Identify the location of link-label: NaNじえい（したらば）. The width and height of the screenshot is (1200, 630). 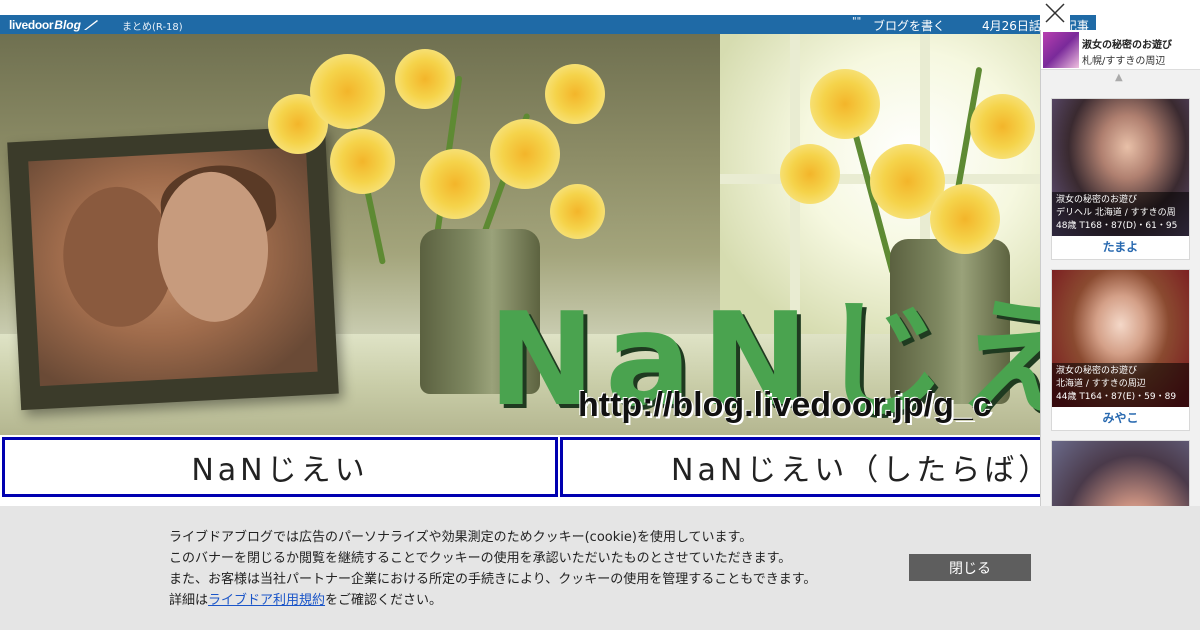
(862, 470).